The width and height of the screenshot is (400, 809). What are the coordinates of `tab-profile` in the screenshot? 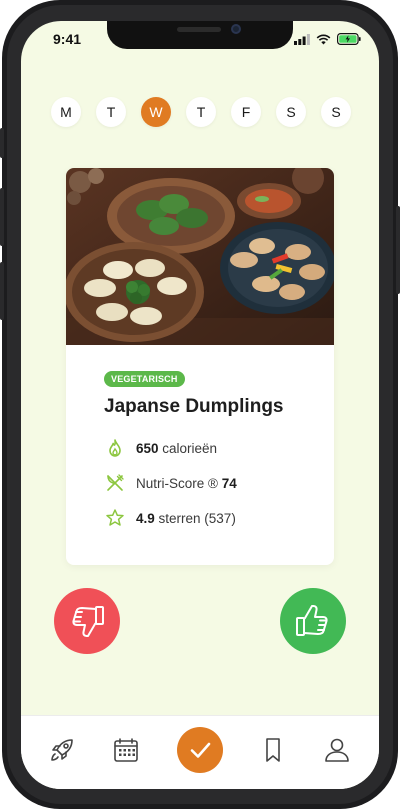 It's located at (337, 750).